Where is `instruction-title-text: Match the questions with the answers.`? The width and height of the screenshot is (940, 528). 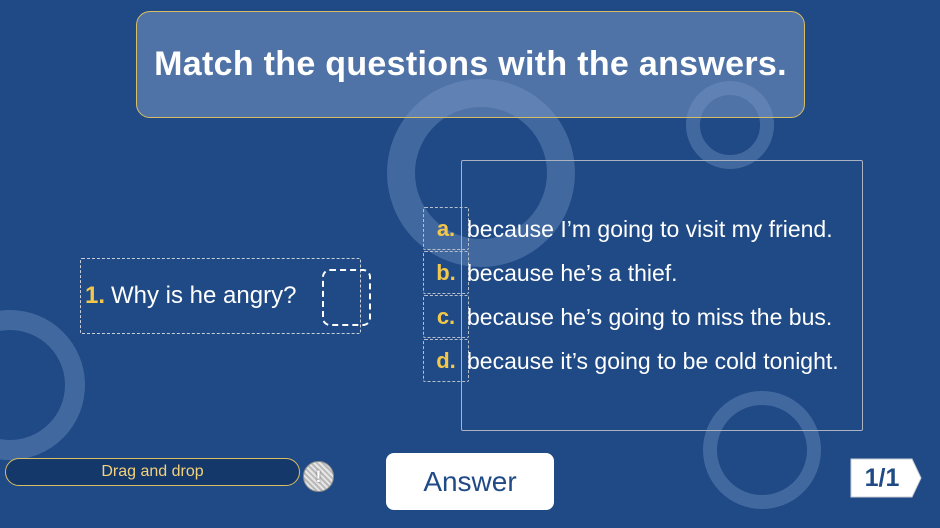
instruction-title-text: Match the questions with the answers. is located at coordinates (470, 64).